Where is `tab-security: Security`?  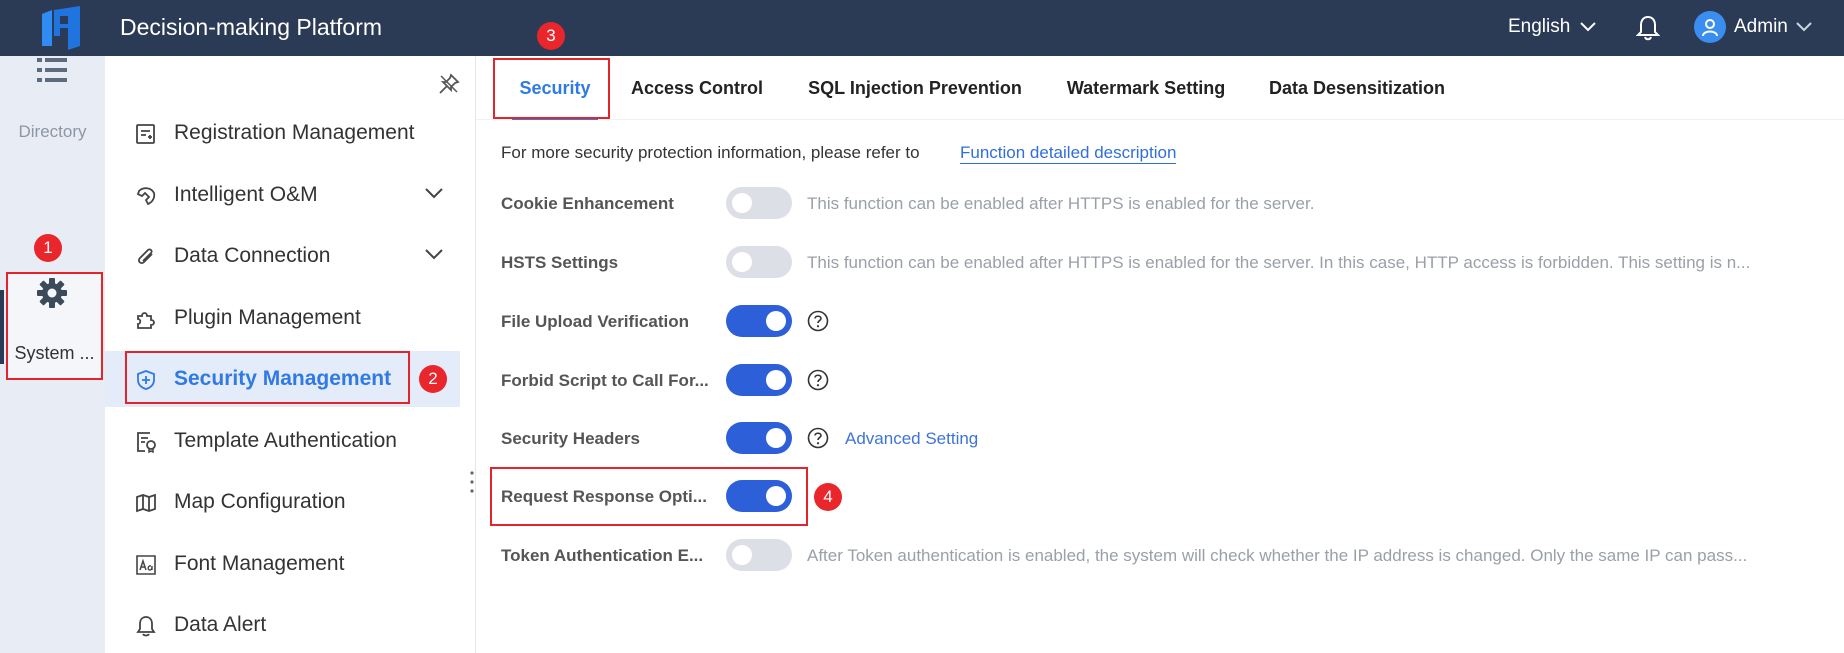
tab-security: Security is located at coordinates (555, 88).